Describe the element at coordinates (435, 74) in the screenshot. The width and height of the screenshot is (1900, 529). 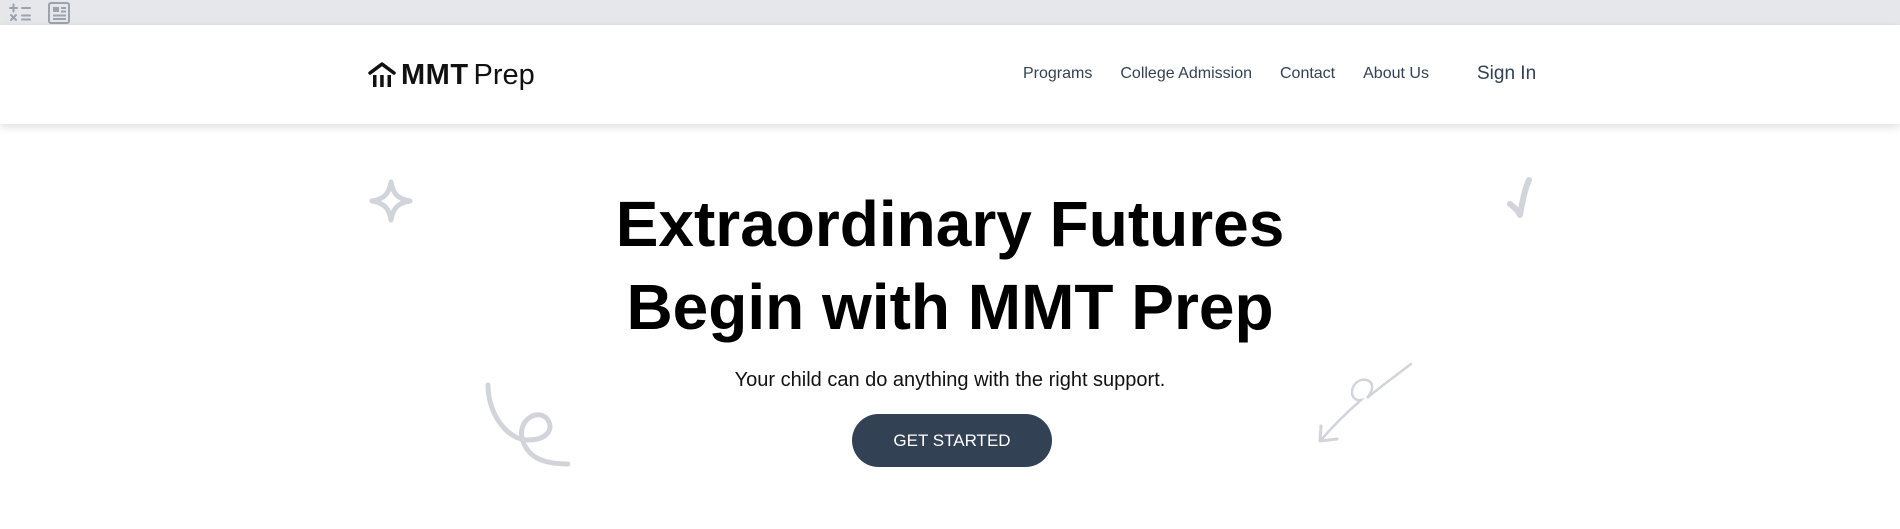
I see `logo-text-mmt: MMT` at that location.